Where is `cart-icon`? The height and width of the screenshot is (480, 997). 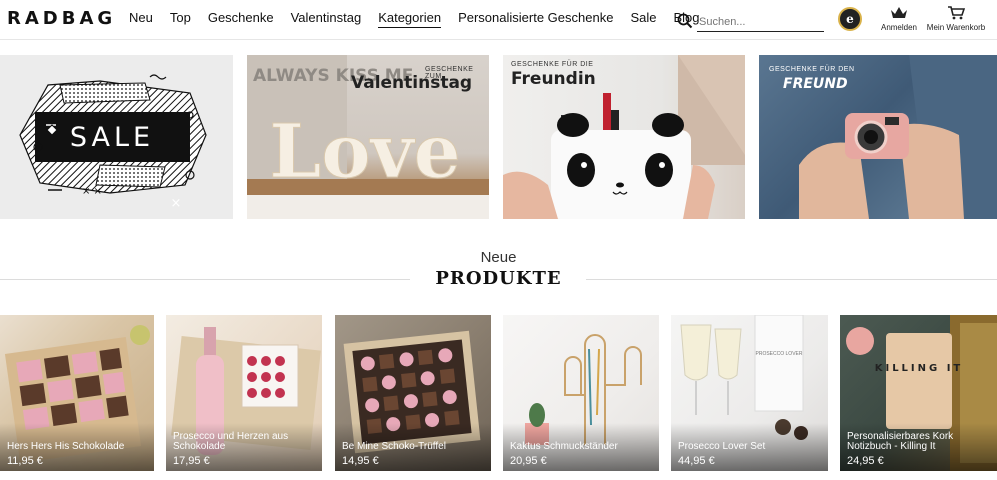
cart-icon is located at coordinates (957, 13).